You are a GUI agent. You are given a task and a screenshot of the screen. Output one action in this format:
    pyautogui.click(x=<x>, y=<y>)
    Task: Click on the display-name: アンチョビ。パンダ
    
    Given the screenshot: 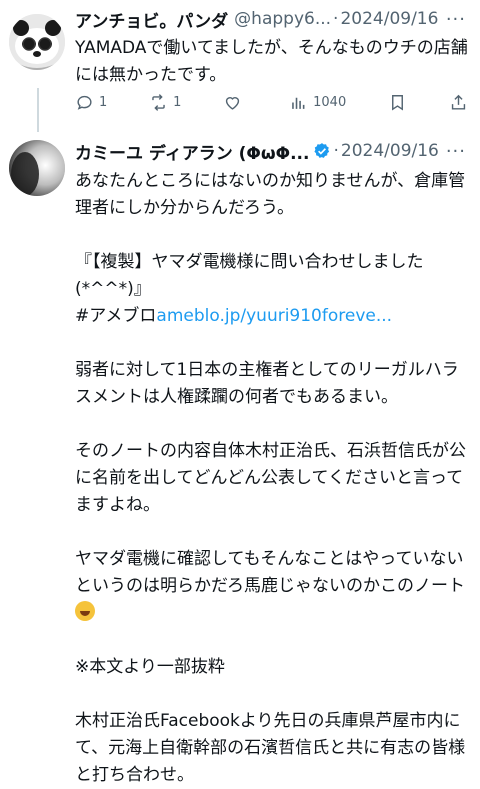 What is the action you would take?
    pyautogui.click(x=151, y=19)
    